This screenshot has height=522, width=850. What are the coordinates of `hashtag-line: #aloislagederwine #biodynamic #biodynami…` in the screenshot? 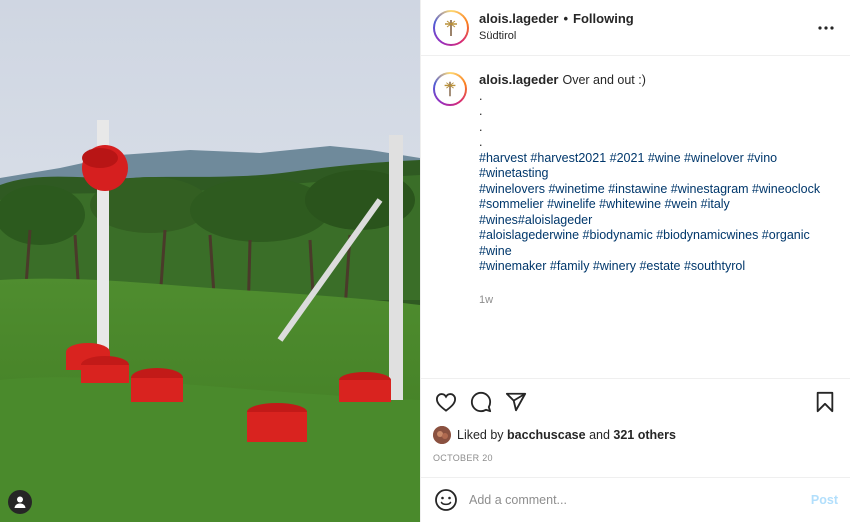 It's located at (658, 243).